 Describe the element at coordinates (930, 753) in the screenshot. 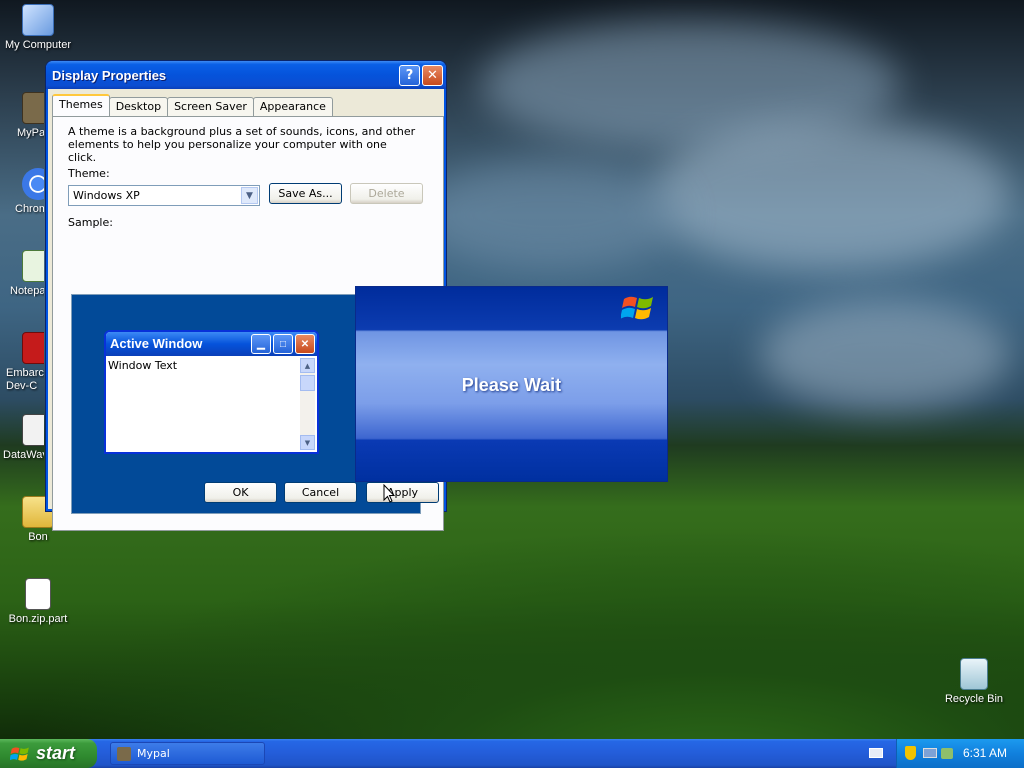

I see `network-icon` at that location.